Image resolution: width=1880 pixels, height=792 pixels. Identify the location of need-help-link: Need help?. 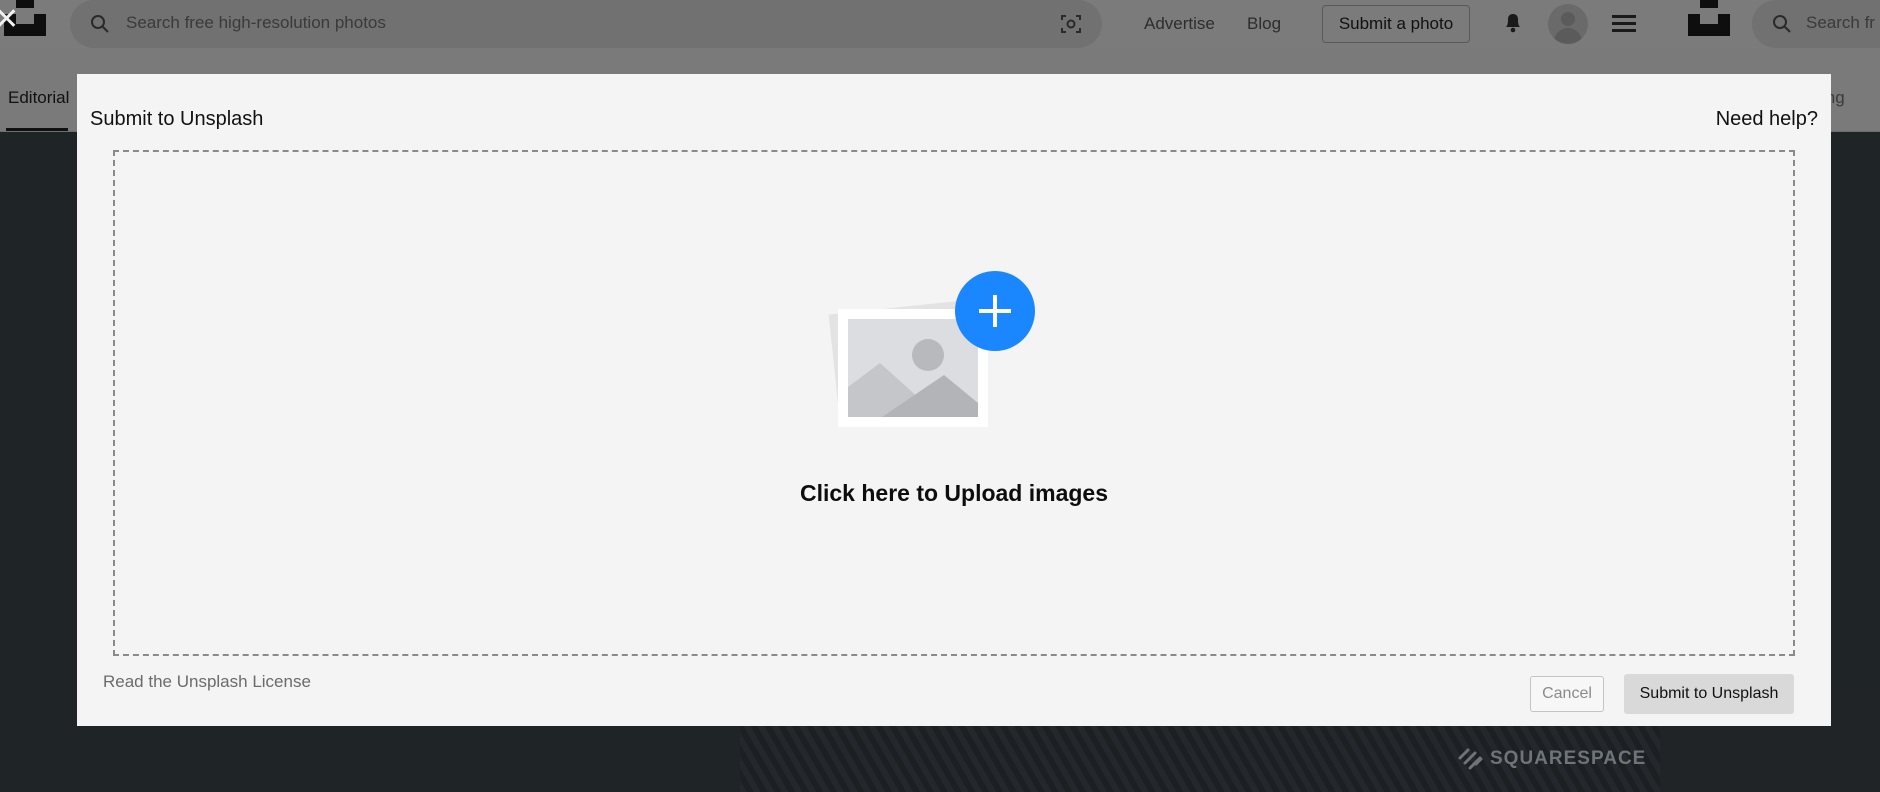
(1767, 119).